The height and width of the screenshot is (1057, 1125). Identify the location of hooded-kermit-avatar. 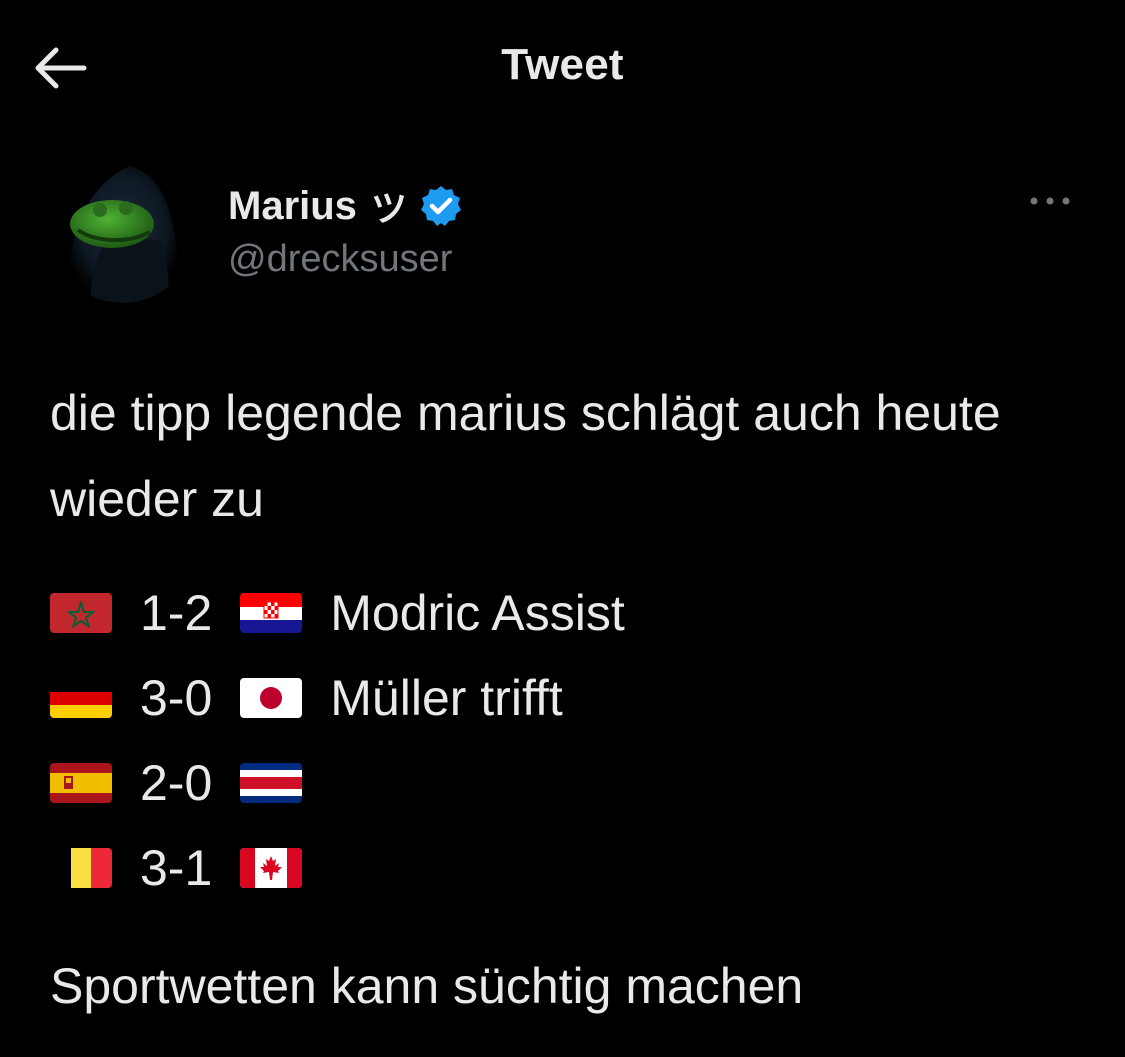
(122, 230).